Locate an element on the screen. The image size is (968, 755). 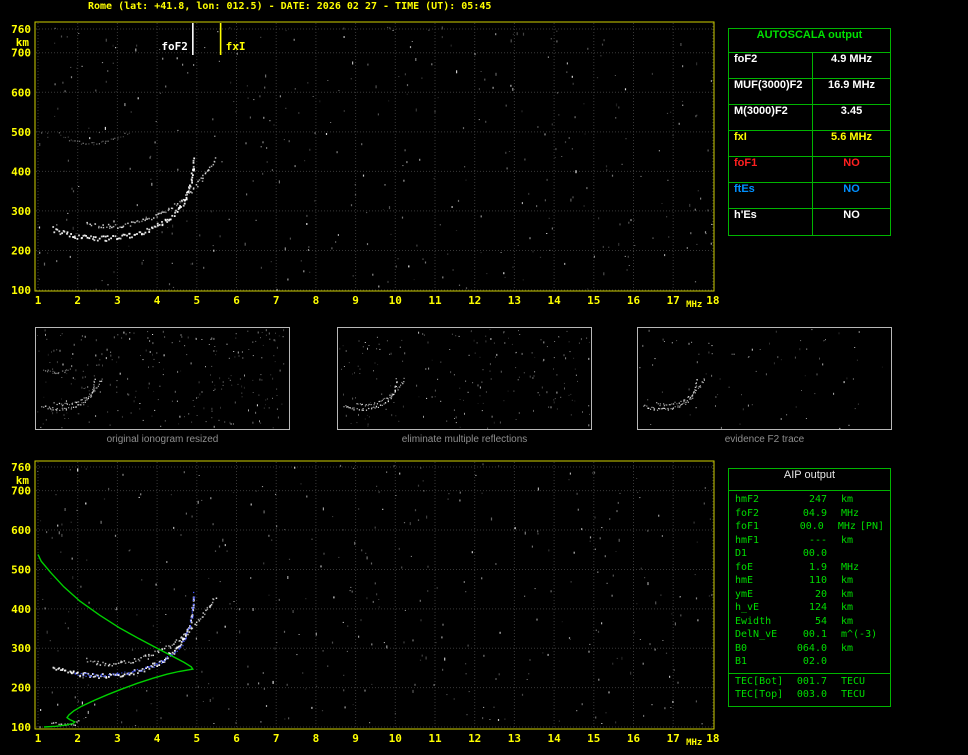
svg-text: 10 is located at coordinates (395, 300).